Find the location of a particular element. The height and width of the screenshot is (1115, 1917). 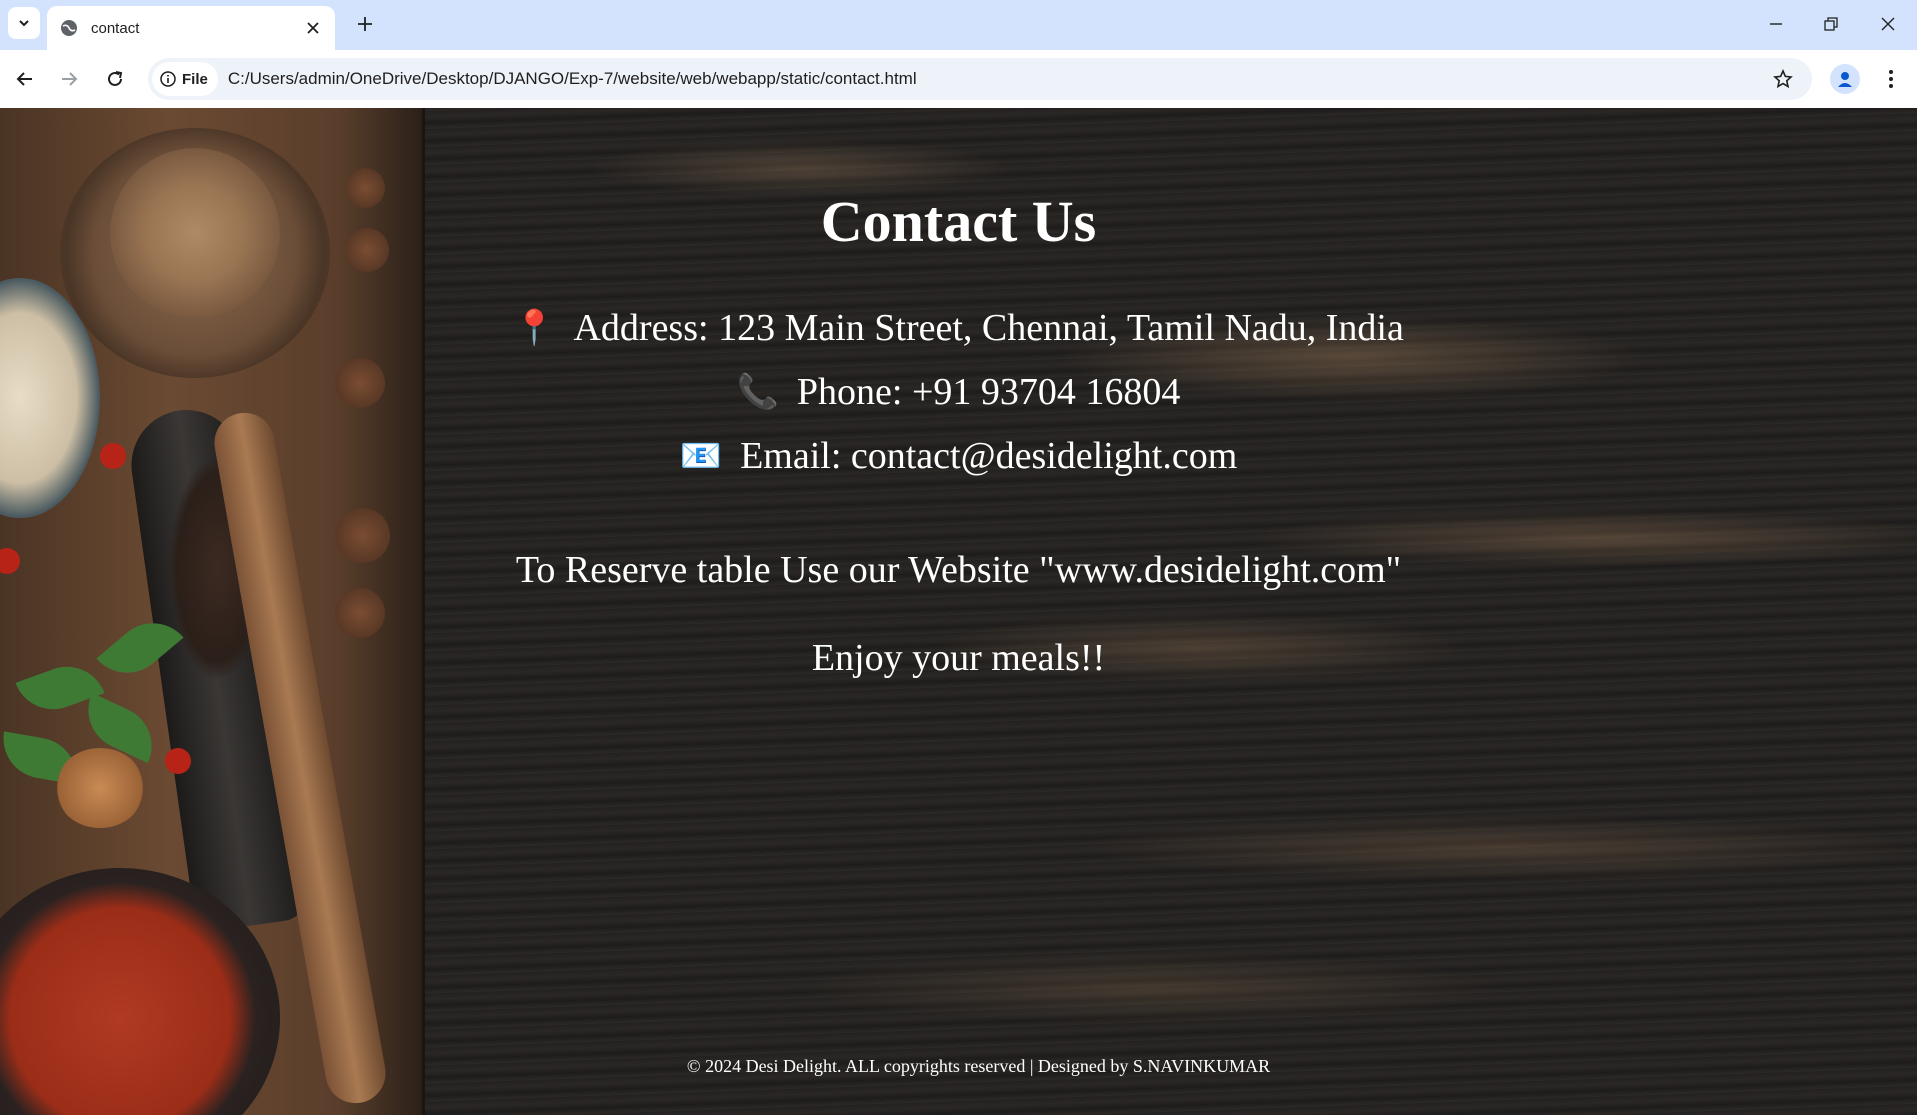

forward-arrow-icon is located at coordinates (70, 79).